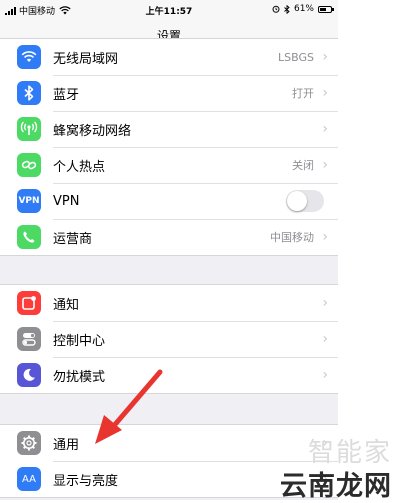 The image size is (400, 503). I want to click on watermark-brand-text: 云南龙网, so click(336, 486).